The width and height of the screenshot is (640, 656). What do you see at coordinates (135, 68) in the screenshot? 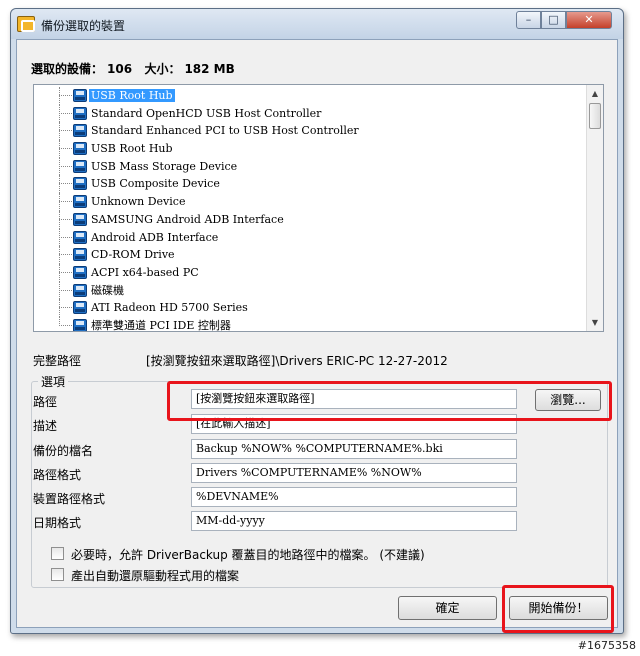
I see `selection-summary: 選取的設備： 106 大小： 182 MB` at bounding box center [135, 68].